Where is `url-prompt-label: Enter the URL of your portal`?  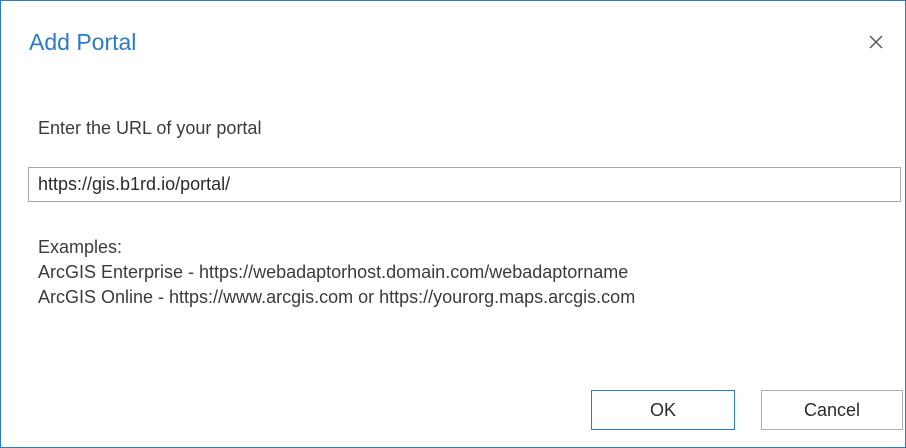
url-prompt-label: Enter the URL of your portal is located at coordinates (150, 128).